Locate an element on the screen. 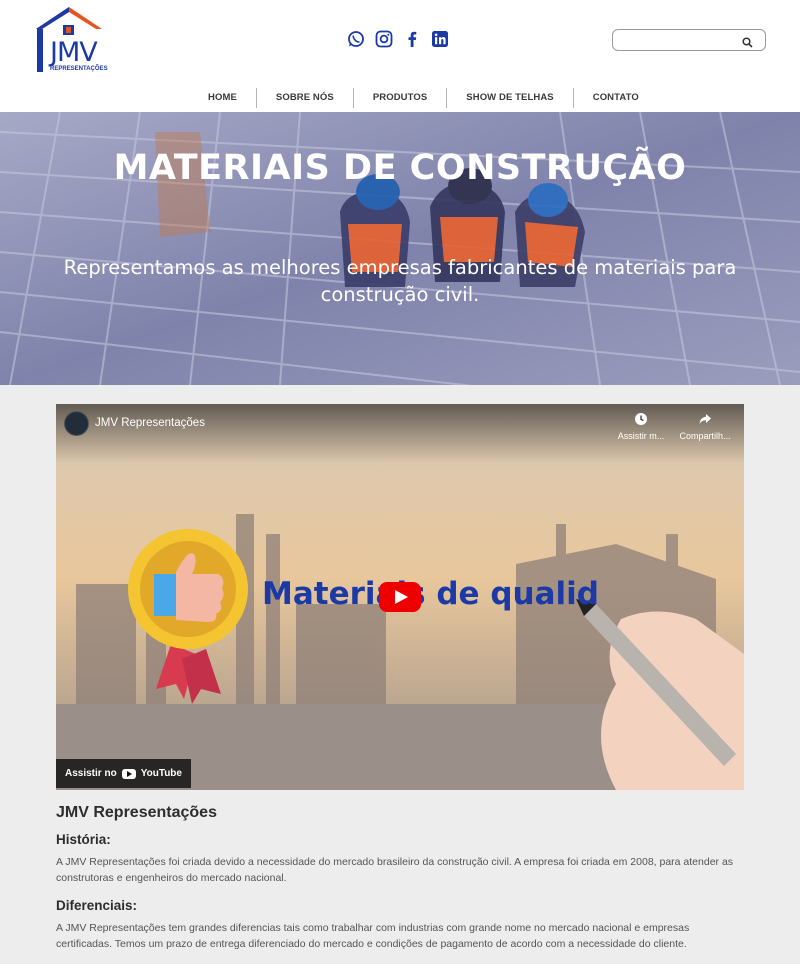 This screenshot has height=964, width=800. linkedin-icon is located at coordinates (440, 39).